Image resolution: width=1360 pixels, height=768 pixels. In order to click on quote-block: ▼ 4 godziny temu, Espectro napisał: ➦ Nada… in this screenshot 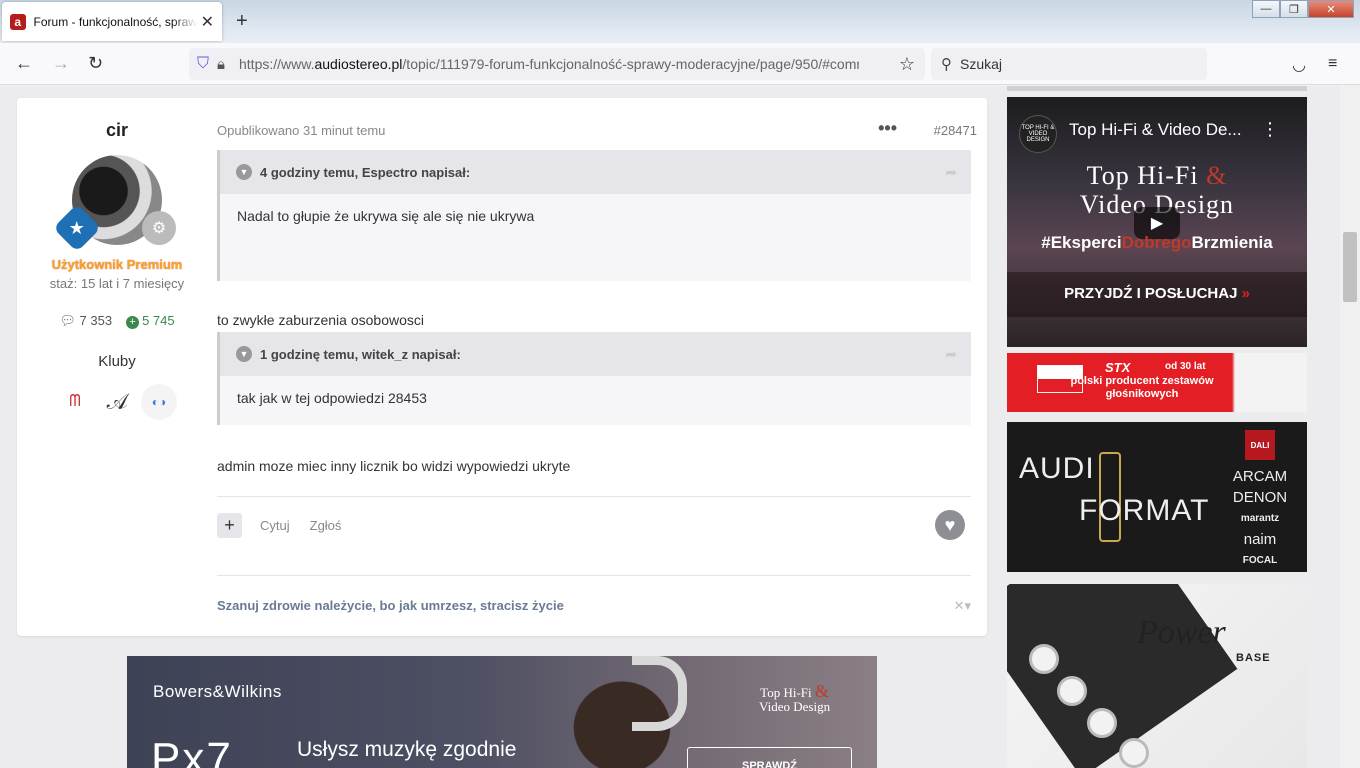, I will do `click(594, 215)`.